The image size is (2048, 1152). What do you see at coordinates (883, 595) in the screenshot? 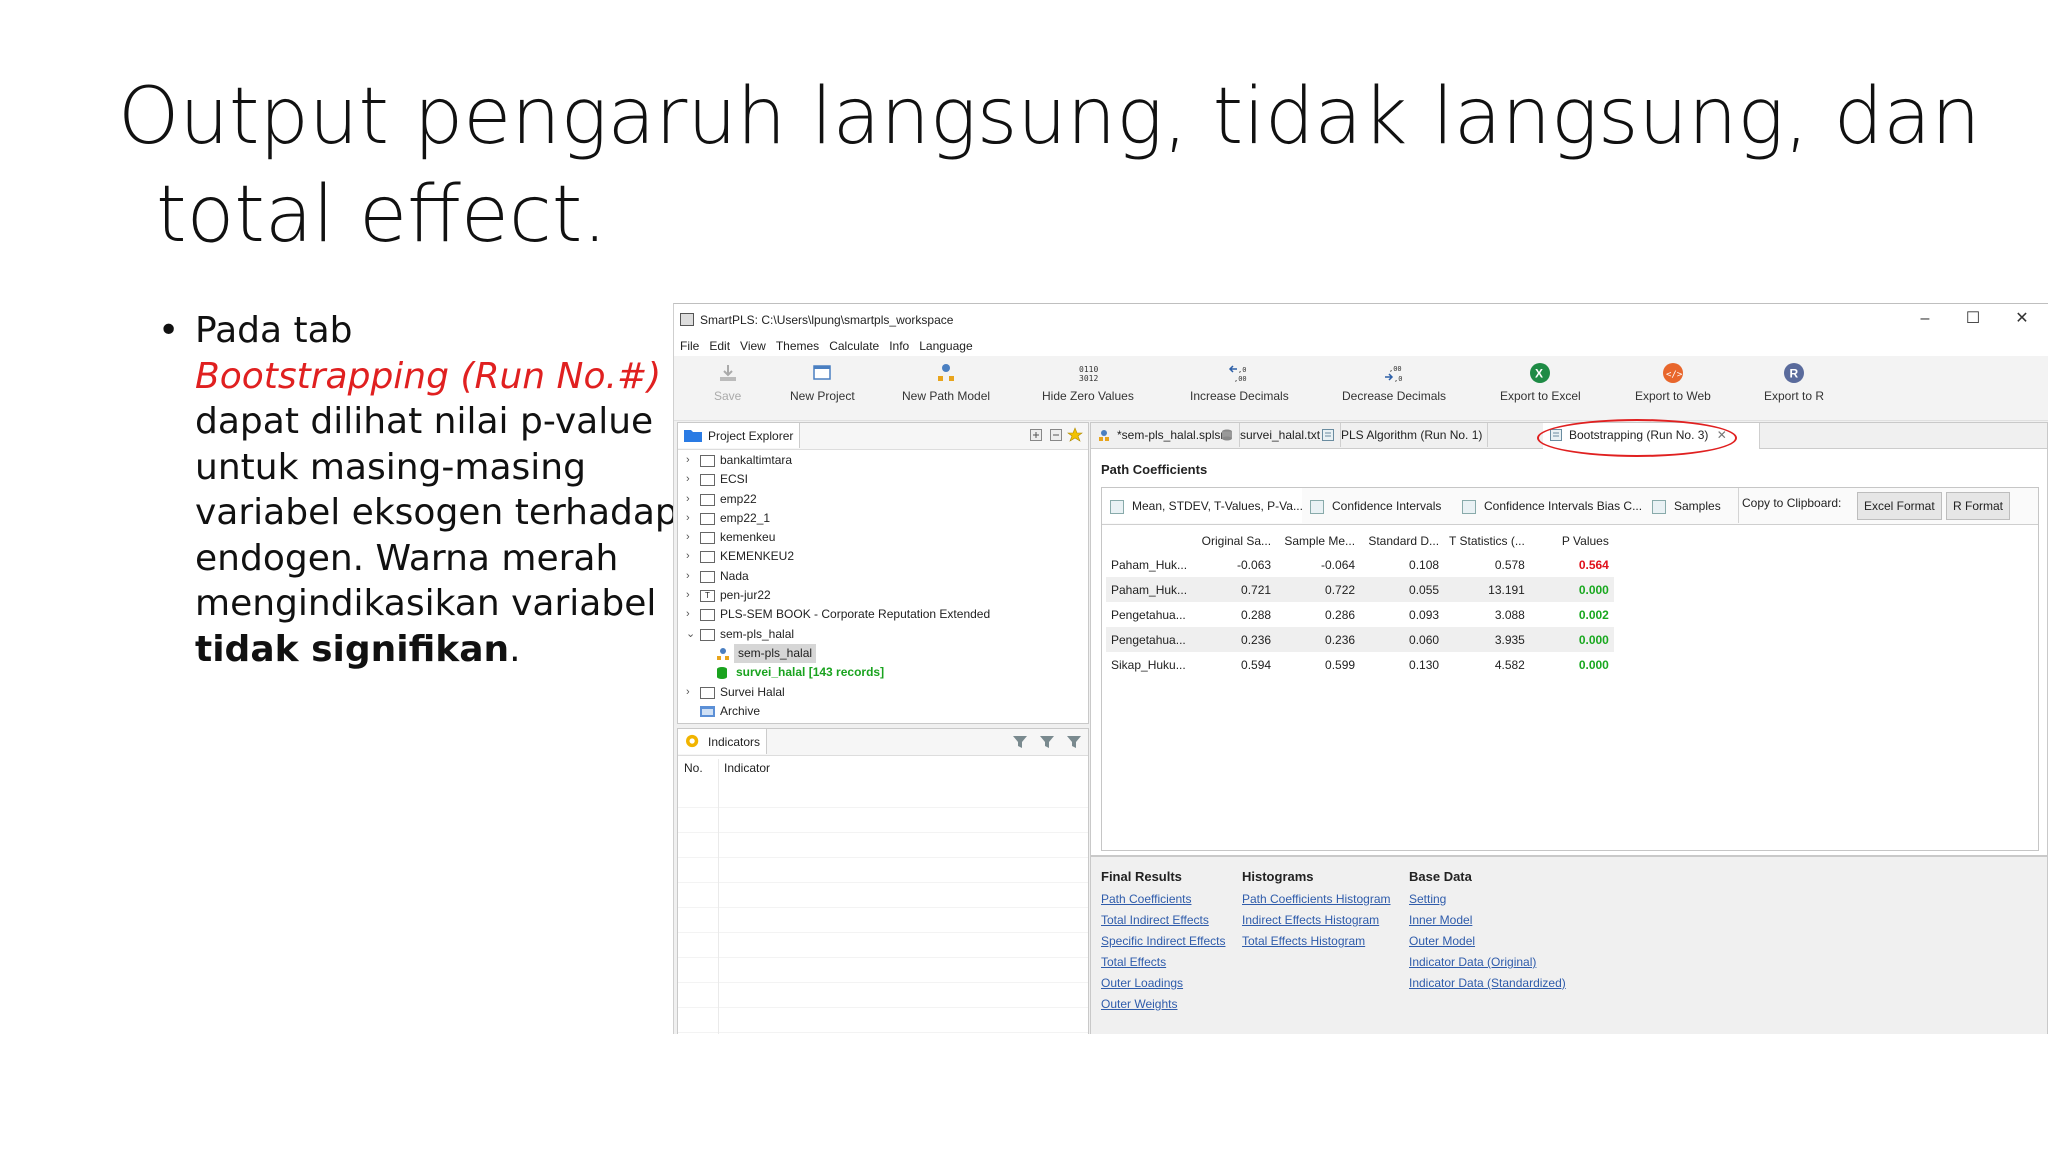
I see `tree-item: › Tpen-jur22` at bounding box center [883, 595].